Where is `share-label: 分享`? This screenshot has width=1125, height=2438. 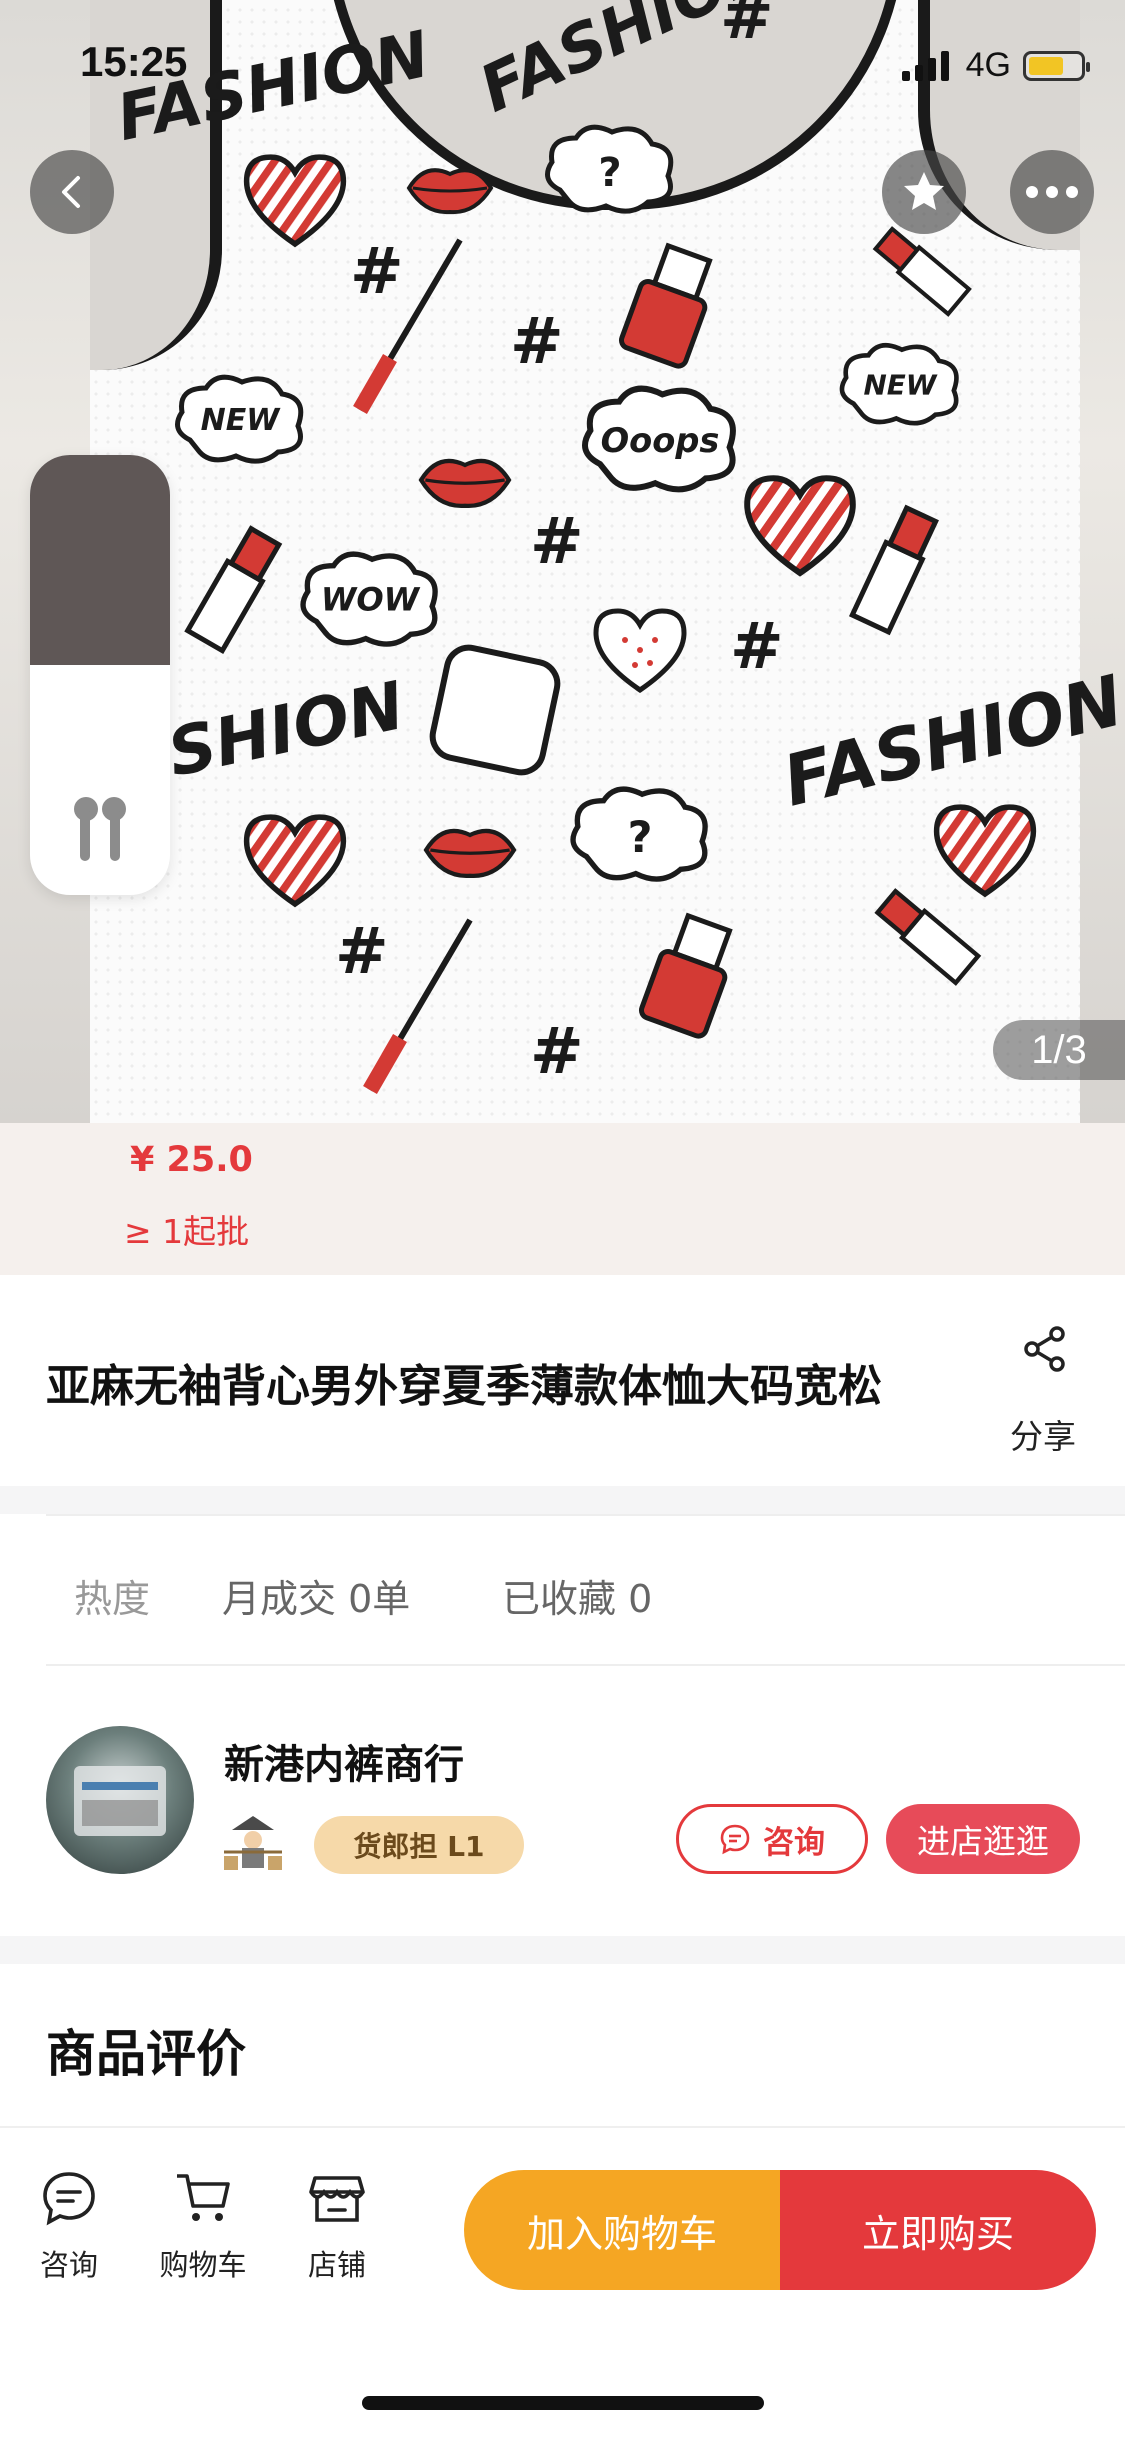 share-label: 分享 is located at coordinates (1043, 1434).